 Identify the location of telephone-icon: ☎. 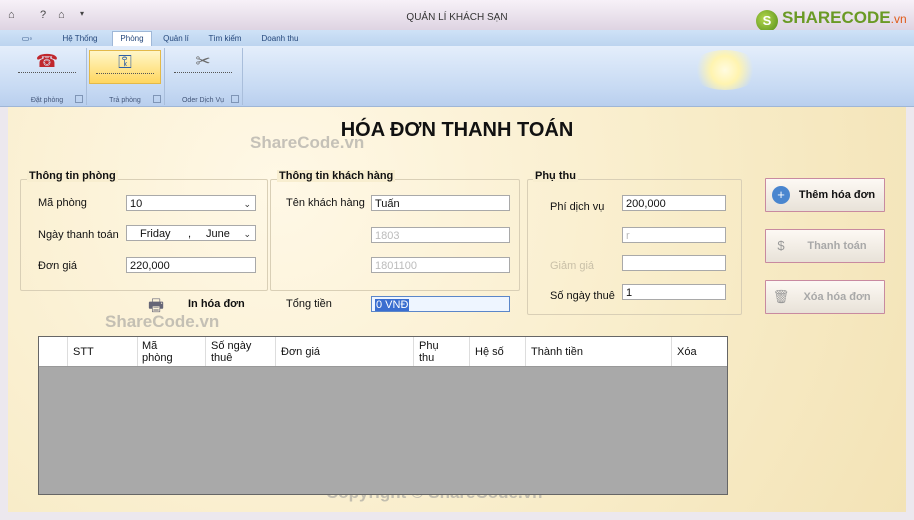
(47, 61).